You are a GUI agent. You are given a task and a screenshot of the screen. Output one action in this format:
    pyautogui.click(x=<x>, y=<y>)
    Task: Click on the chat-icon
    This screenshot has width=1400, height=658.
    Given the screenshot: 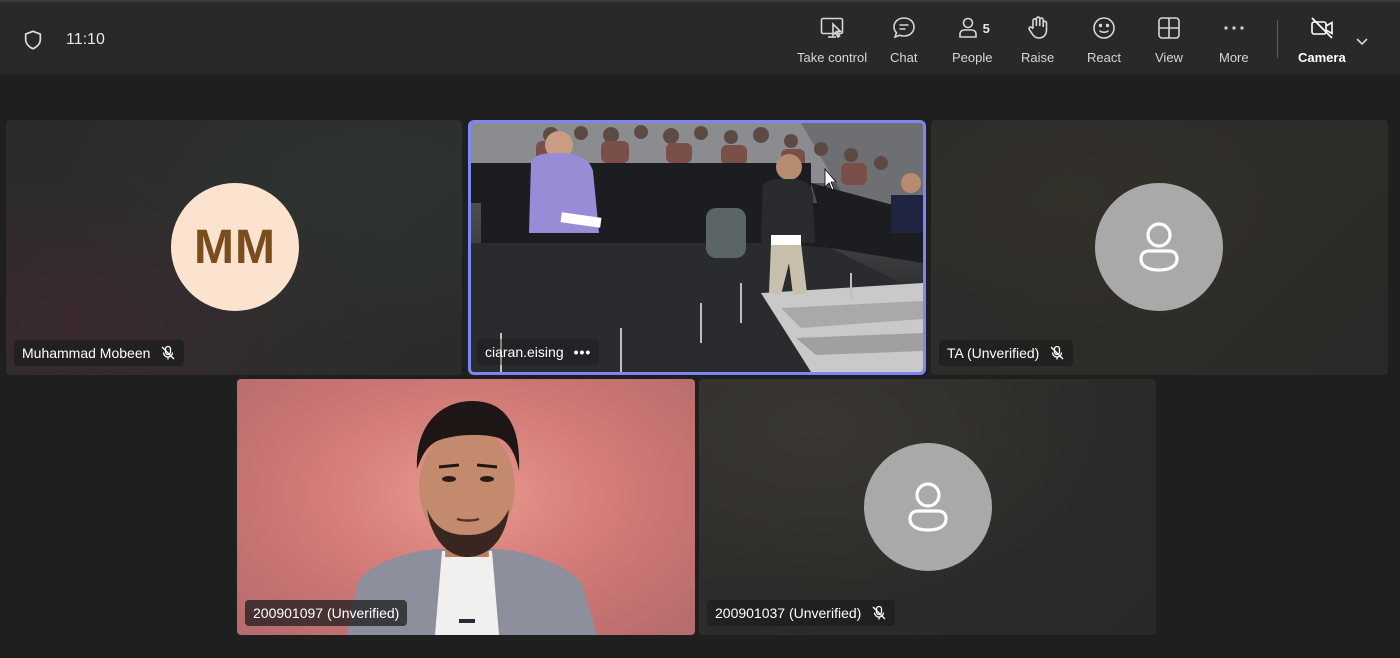 What is the action you would take?
    pyautogui.click(x=903, y=28)
    